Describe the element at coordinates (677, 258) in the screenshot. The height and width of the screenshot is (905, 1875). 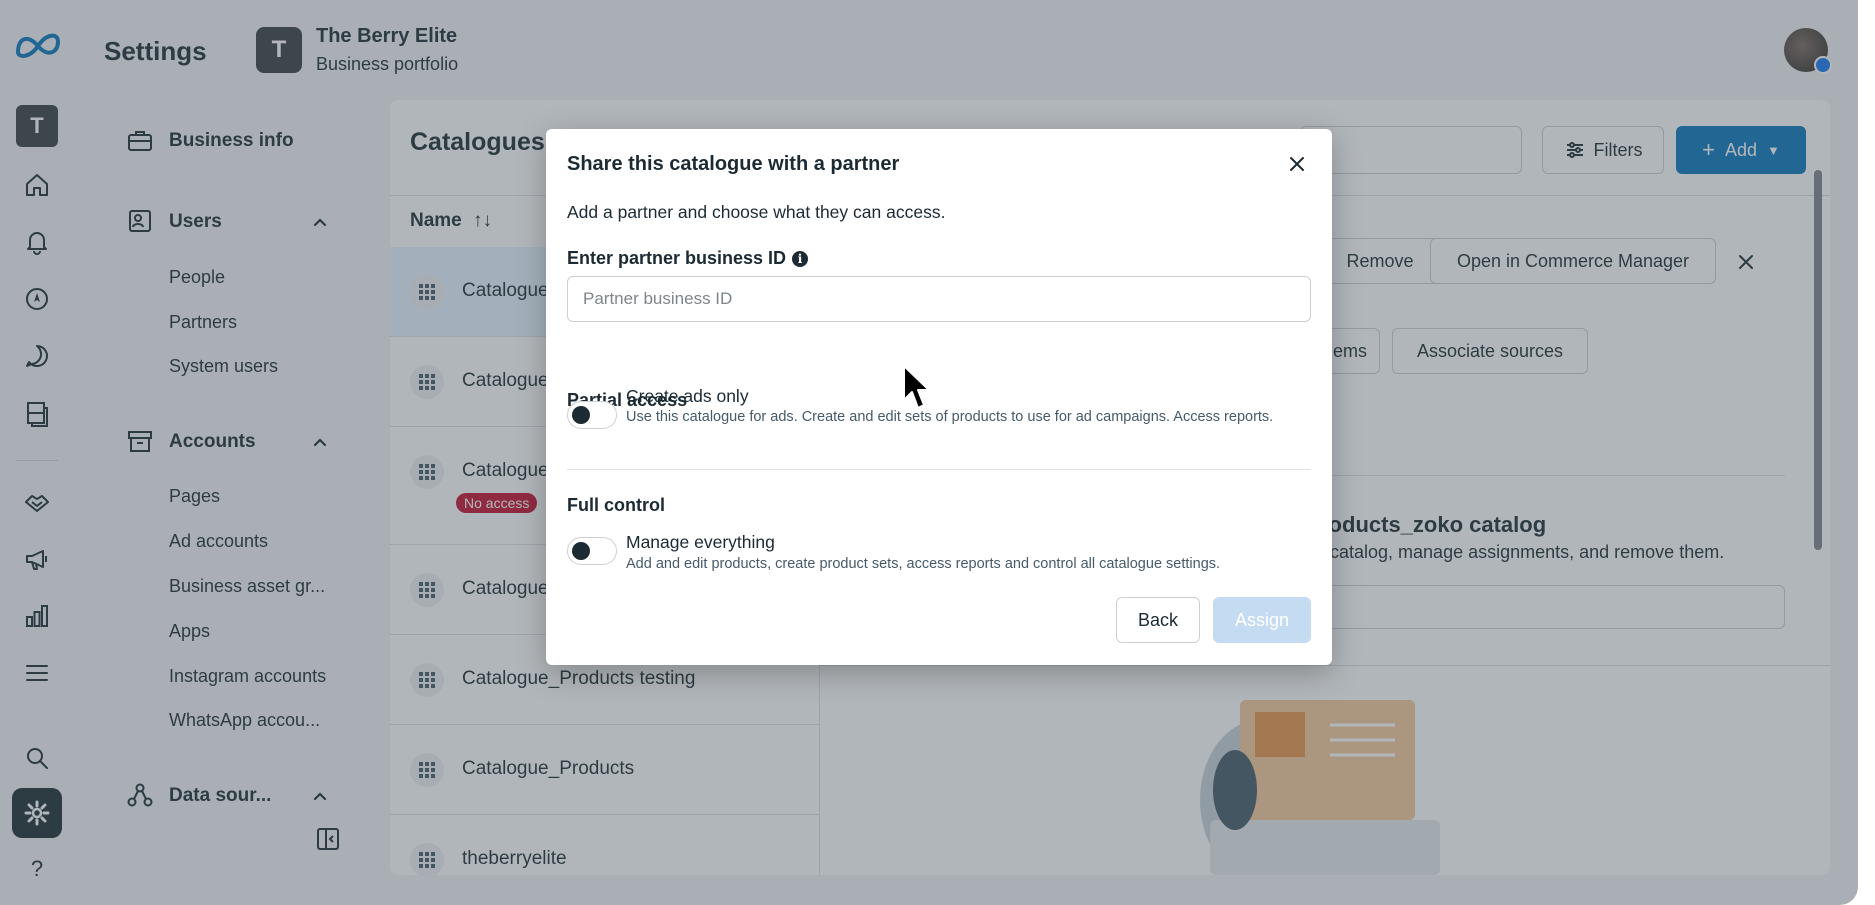
I see `partner-id-label-text: Enter partner business ID` at that location.